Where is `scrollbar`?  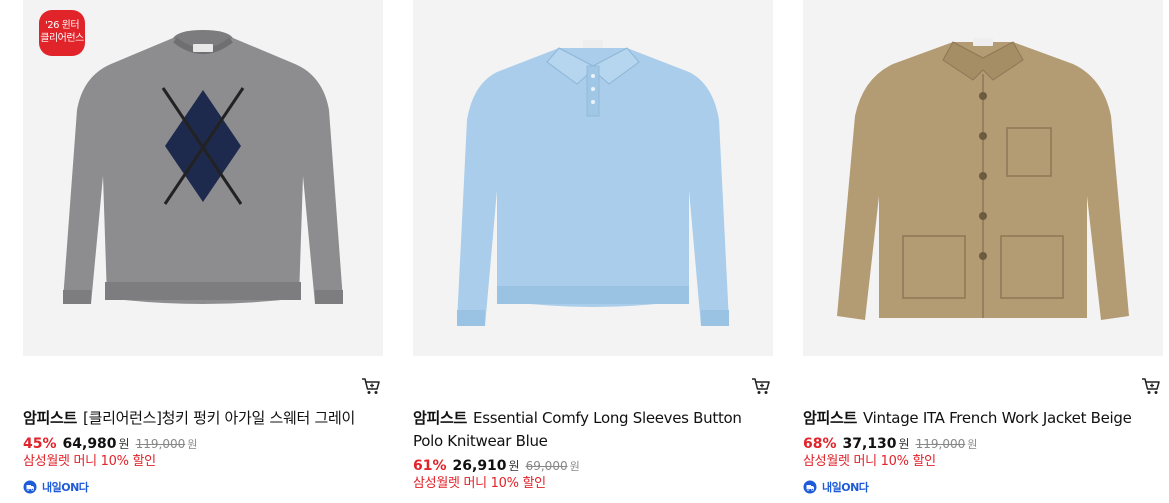
scrollbar is located at coordinates (1165, 251).